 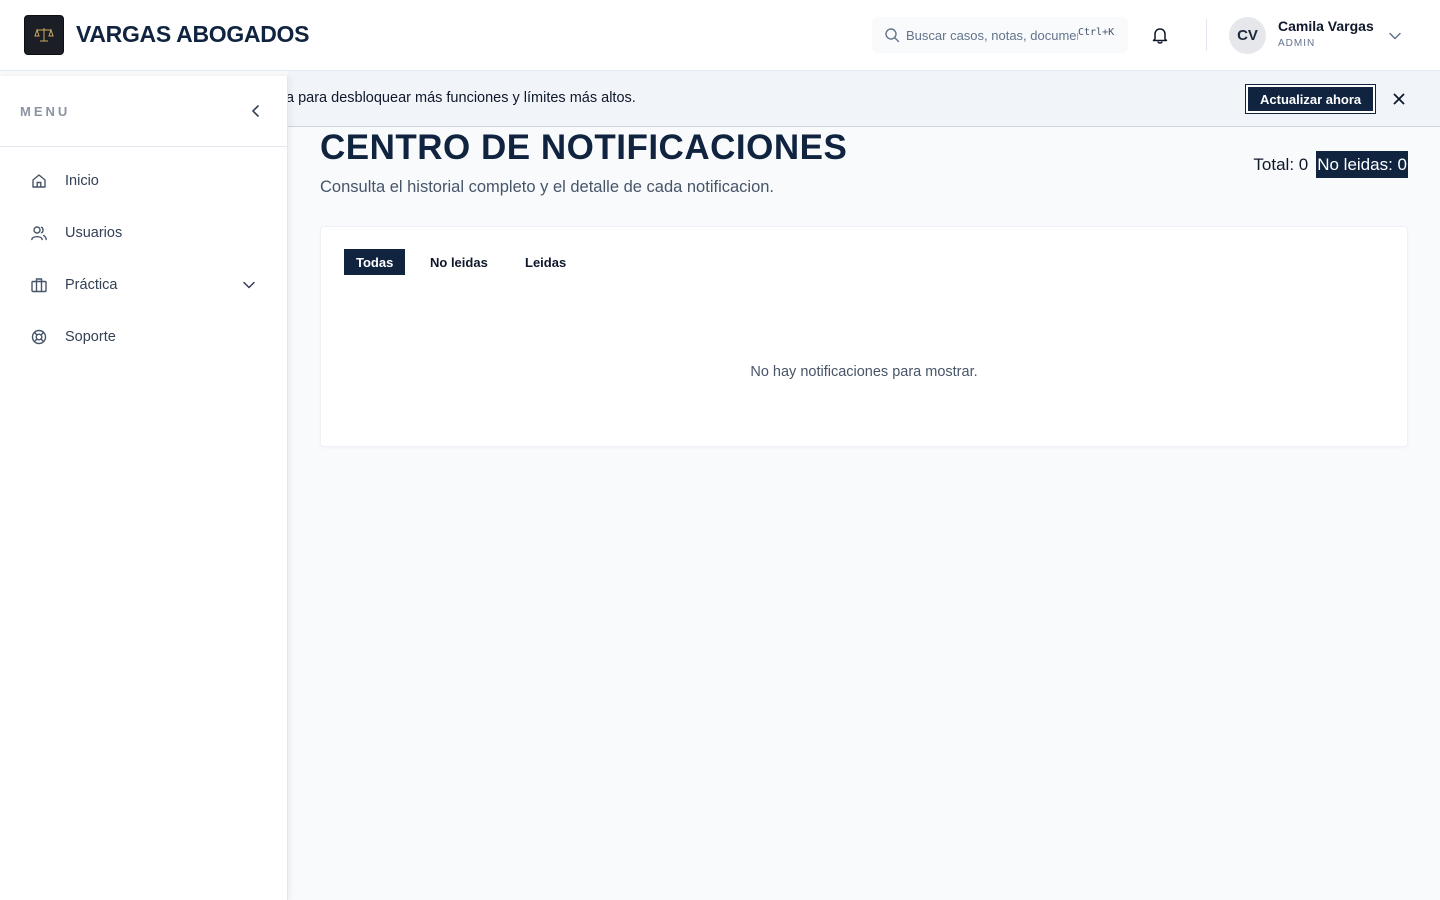 I want to click on briefcase-icon, so click(x=39, y=285).